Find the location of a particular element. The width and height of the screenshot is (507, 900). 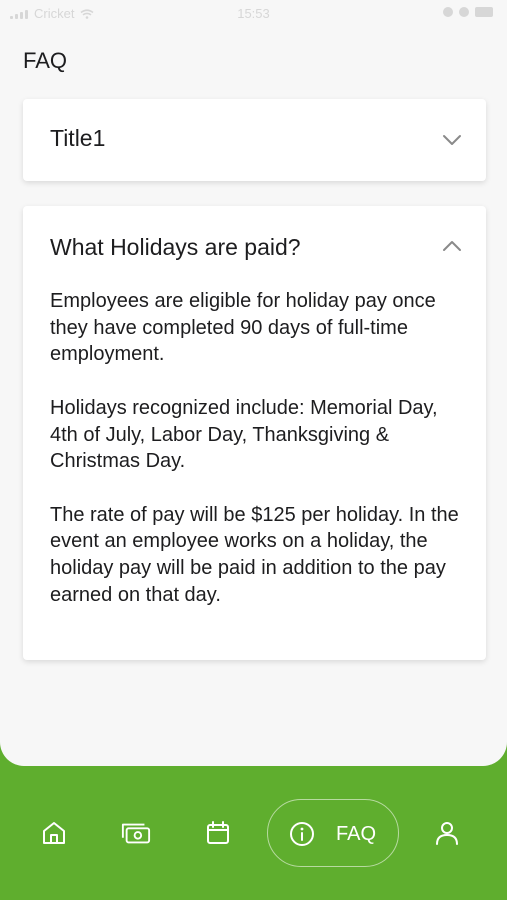

money-icon is located at coordinates (136, 833).